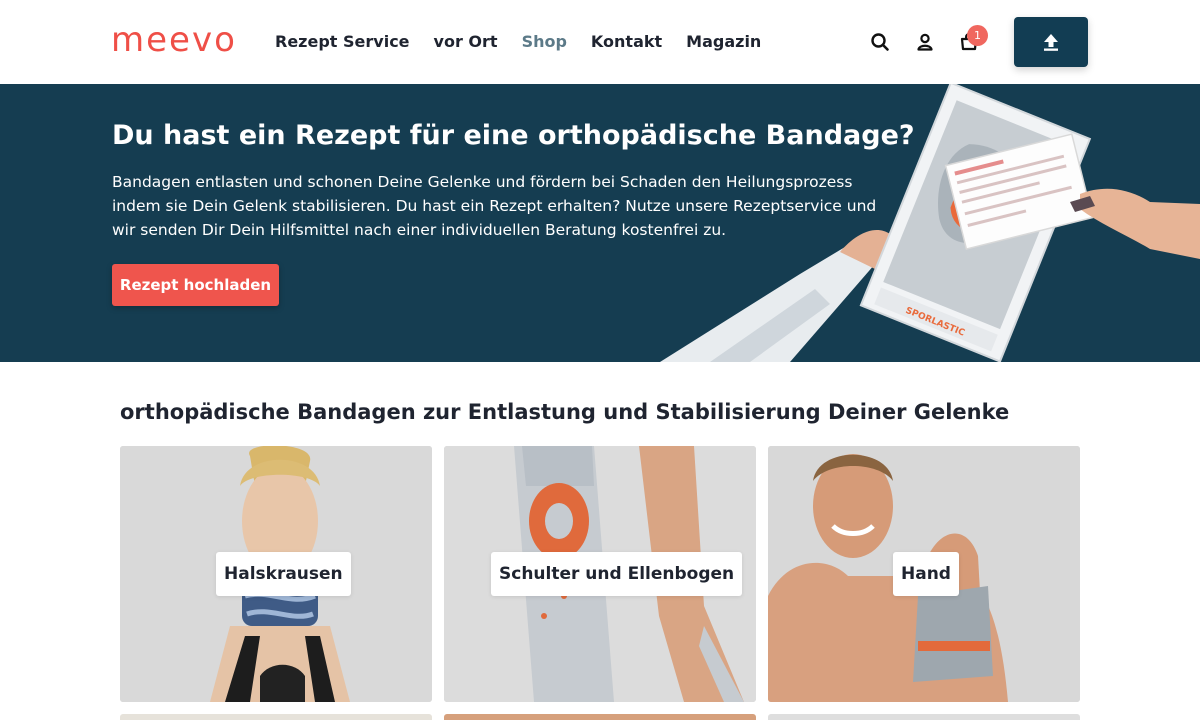  I want to click on upload-button, so click(1051, 42).